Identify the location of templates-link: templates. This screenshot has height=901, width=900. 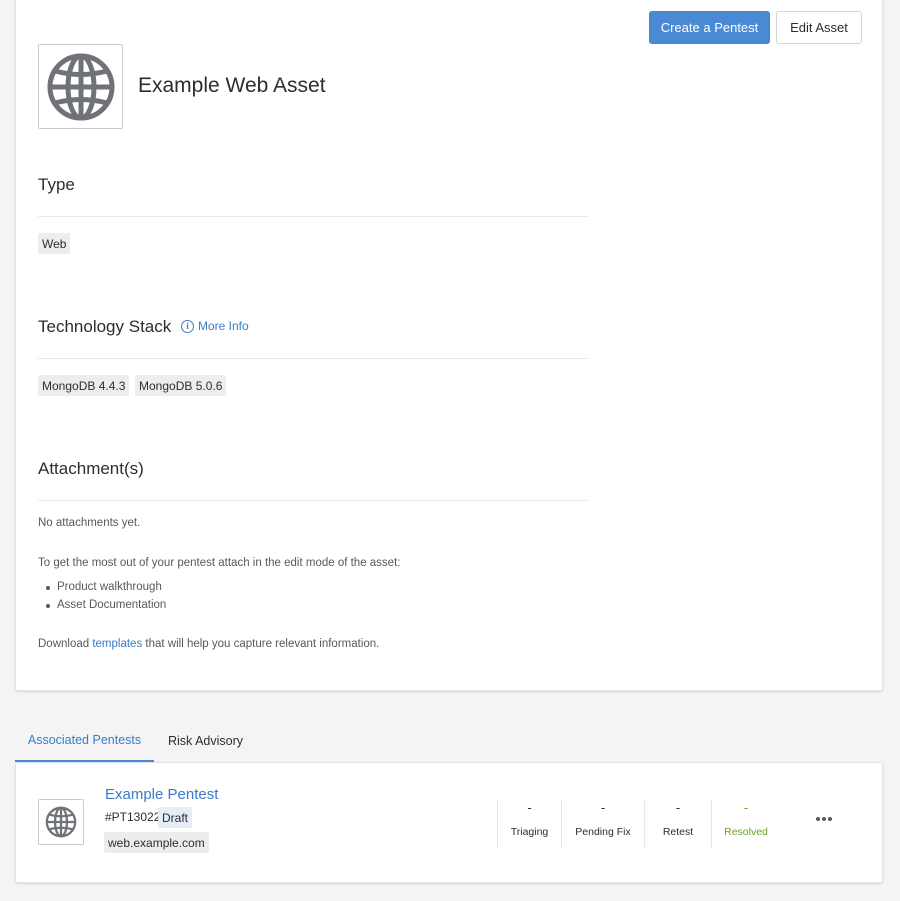
(117, 644).